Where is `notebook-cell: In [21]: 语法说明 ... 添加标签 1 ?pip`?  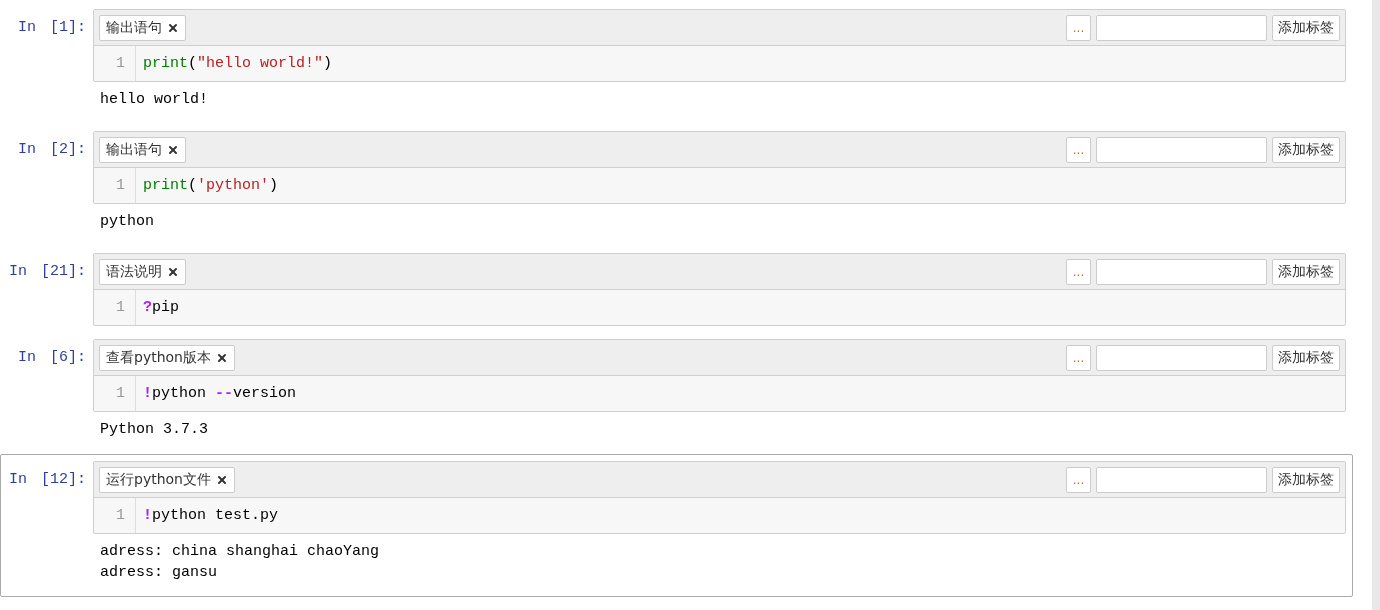
notebook-cell: In [21]: 语法说明 ... 添加标签 1 ?pip is located at coordinates (676, 289).